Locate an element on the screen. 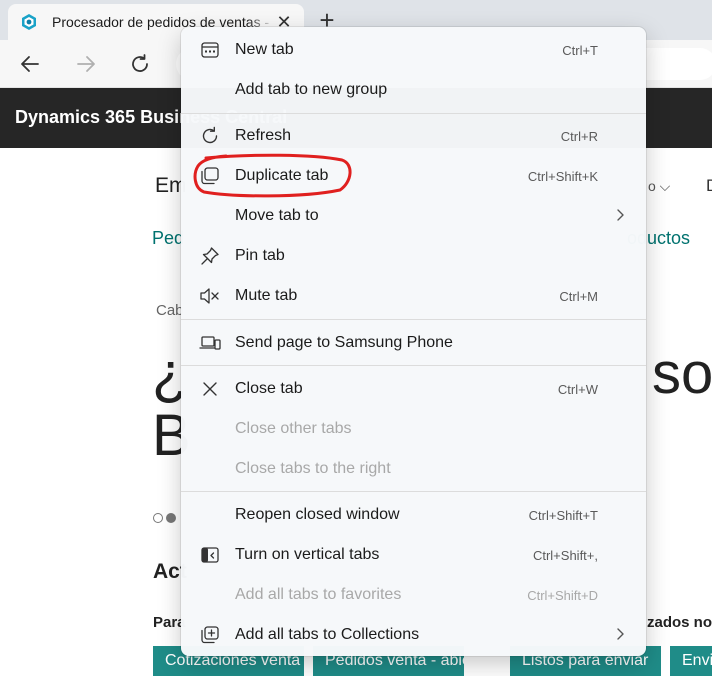 The width and height of the screenshot is (712, 676). carousel-dot is located at coordinates (158, 518).